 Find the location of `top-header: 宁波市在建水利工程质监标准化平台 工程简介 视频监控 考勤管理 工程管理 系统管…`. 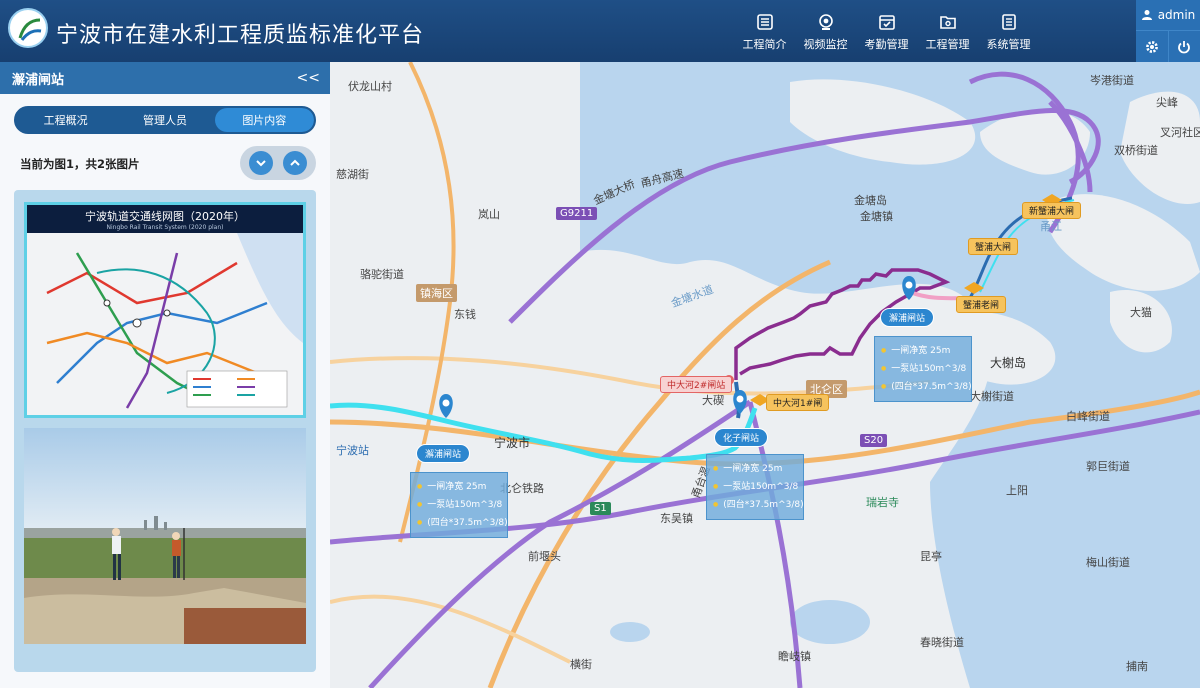

top-header: 宁波市在建水利工程质监标准化平台 工程简介 视频监控 考勤管理 工程管理 系统管… is located at coordinates (600, 31).